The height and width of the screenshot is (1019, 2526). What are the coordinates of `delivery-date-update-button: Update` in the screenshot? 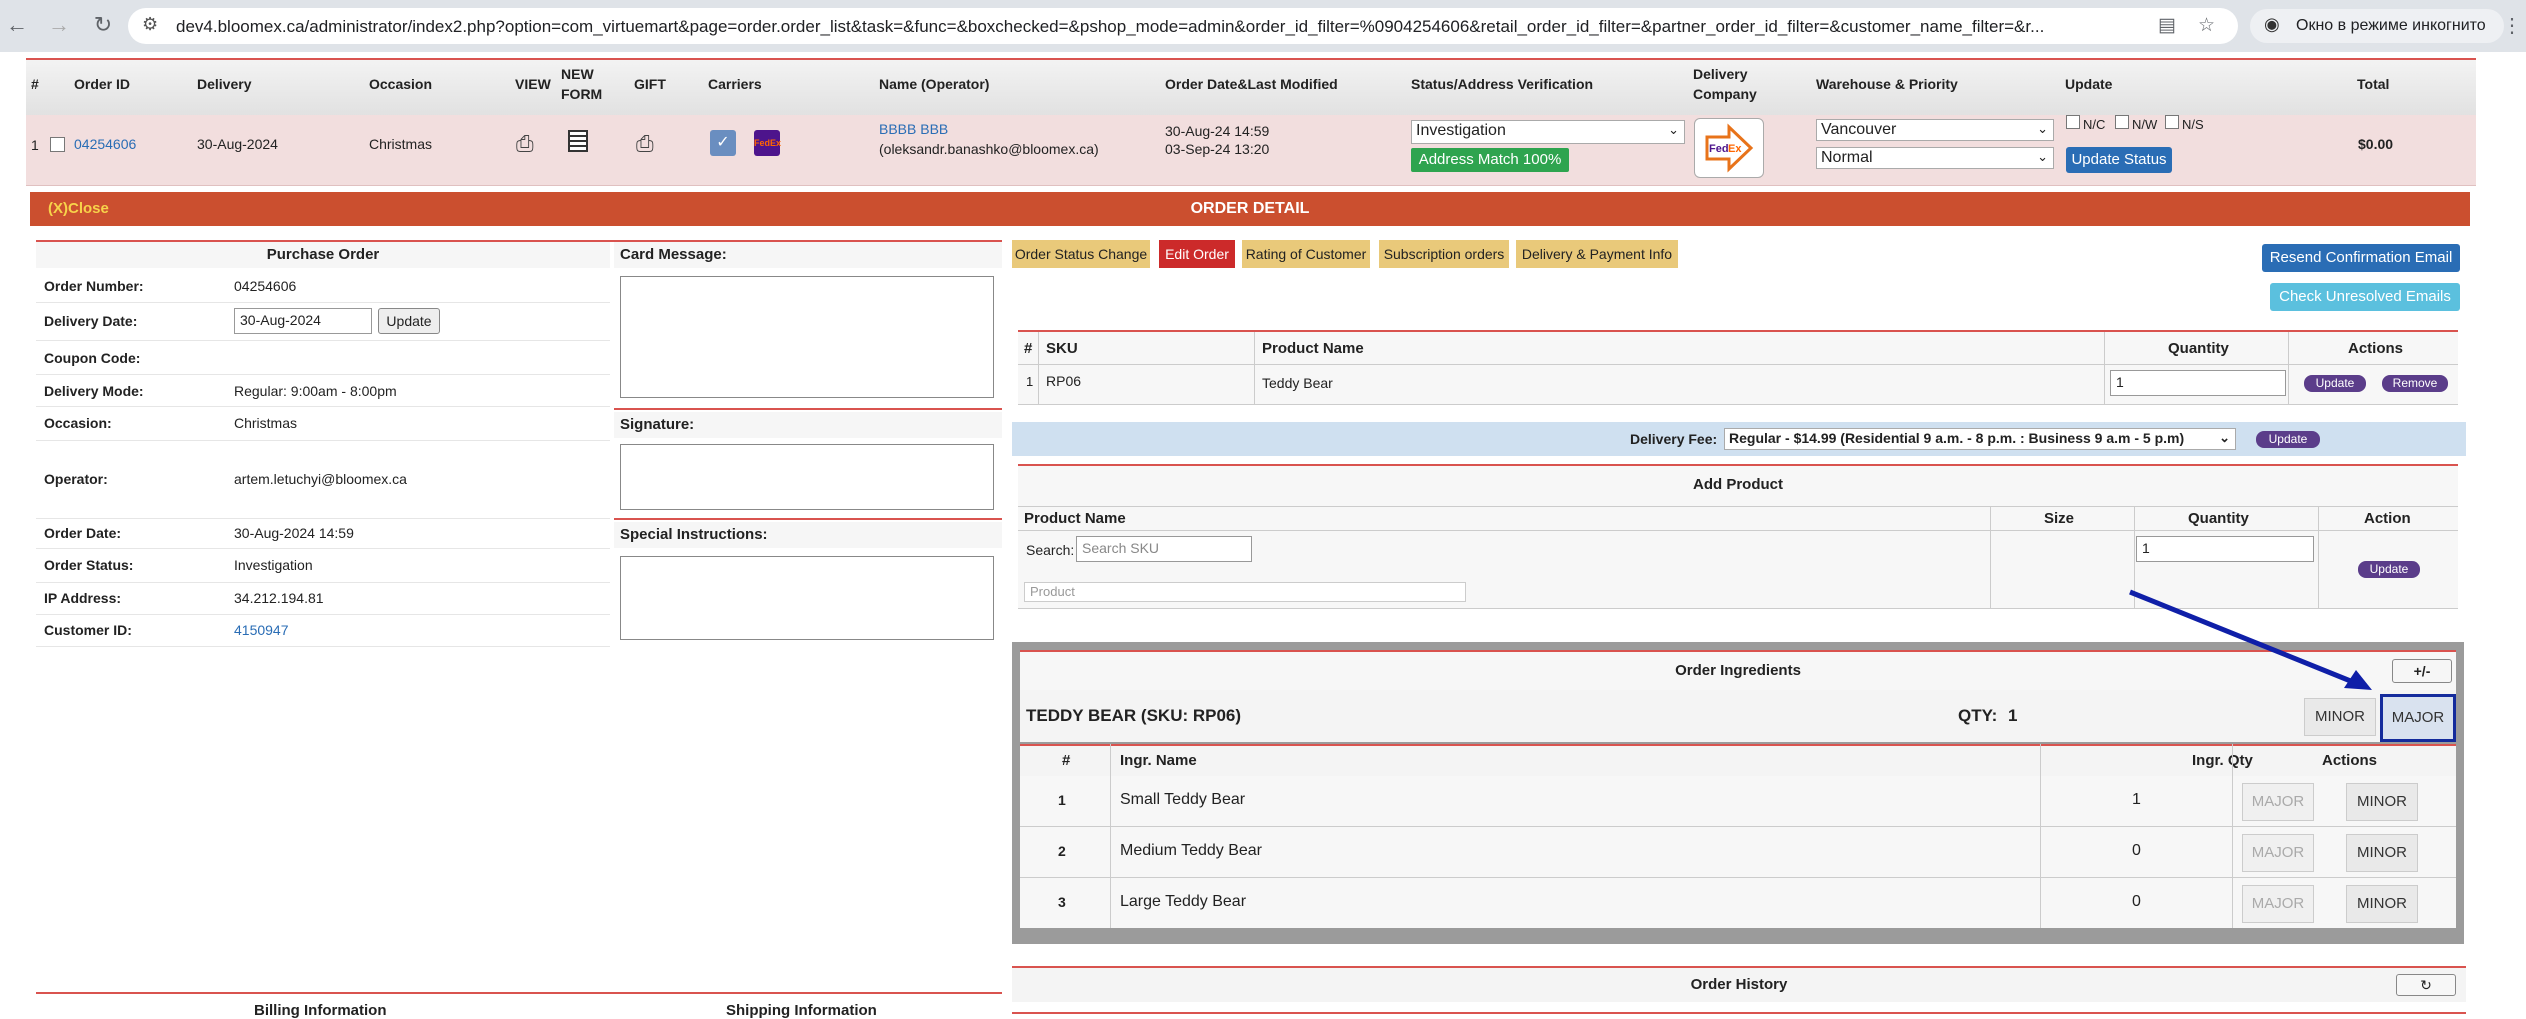 It's located at (409, 321).